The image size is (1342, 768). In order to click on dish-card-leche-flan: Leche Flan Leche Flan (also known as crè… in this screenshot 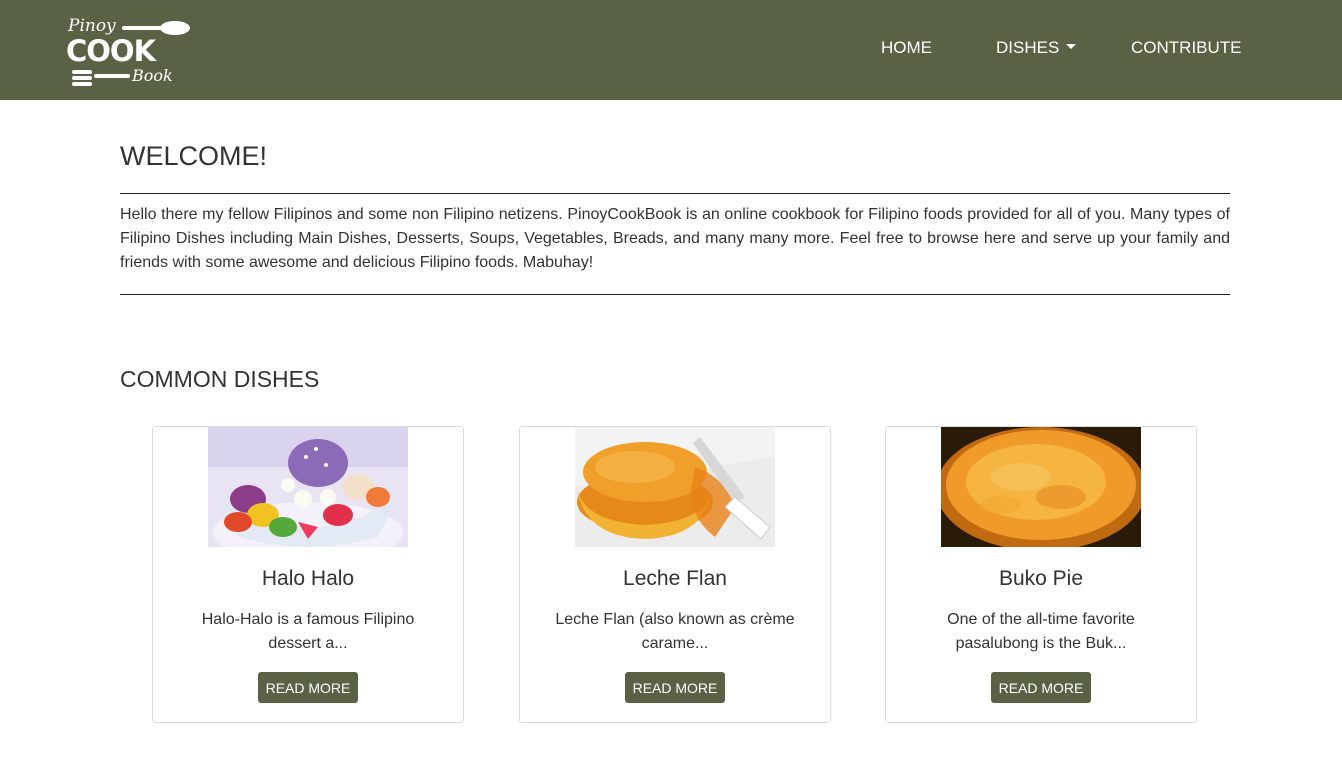, I will do `click(675, 574)`.